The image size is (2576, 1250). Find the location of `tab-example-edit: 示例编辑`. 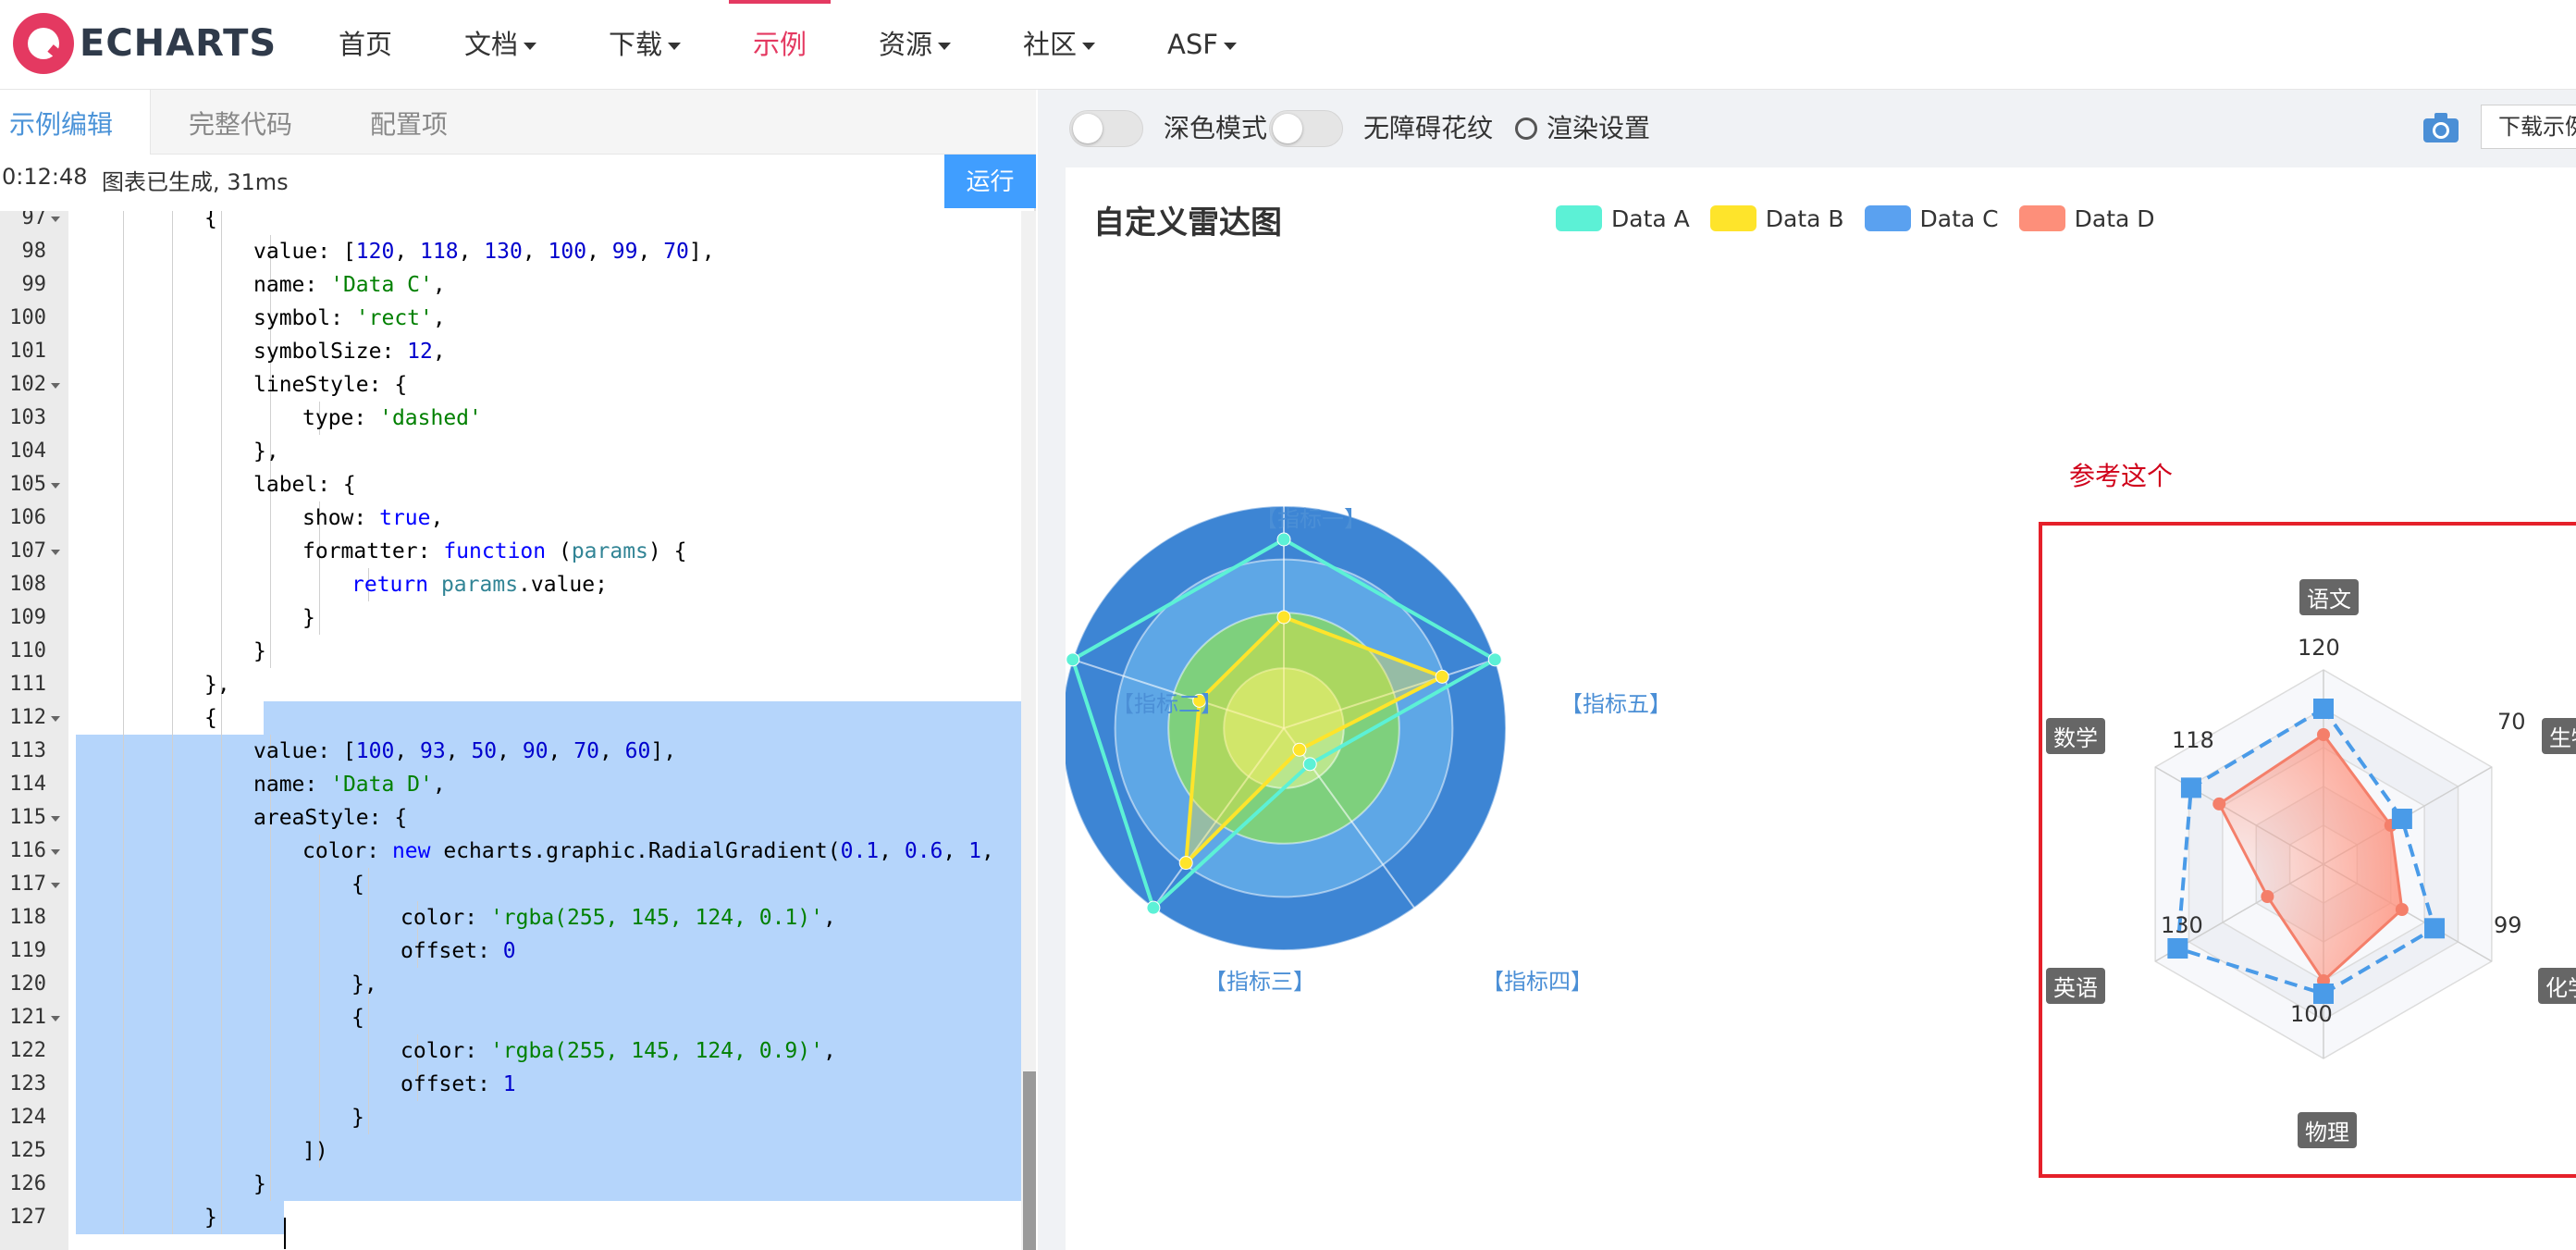

tab-example-edit: 示例编辑 is located at coordinates (76, 122).